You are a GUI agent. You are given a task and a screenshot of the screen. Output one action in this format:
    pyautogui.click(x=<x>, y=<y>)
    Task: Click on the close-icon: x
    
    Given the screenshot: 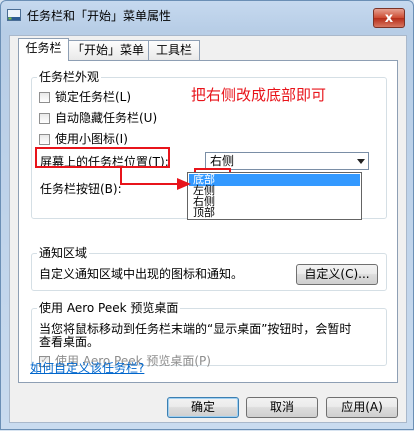 What is the action you would take?
    pyautogui.click(x=389, y=18)
    